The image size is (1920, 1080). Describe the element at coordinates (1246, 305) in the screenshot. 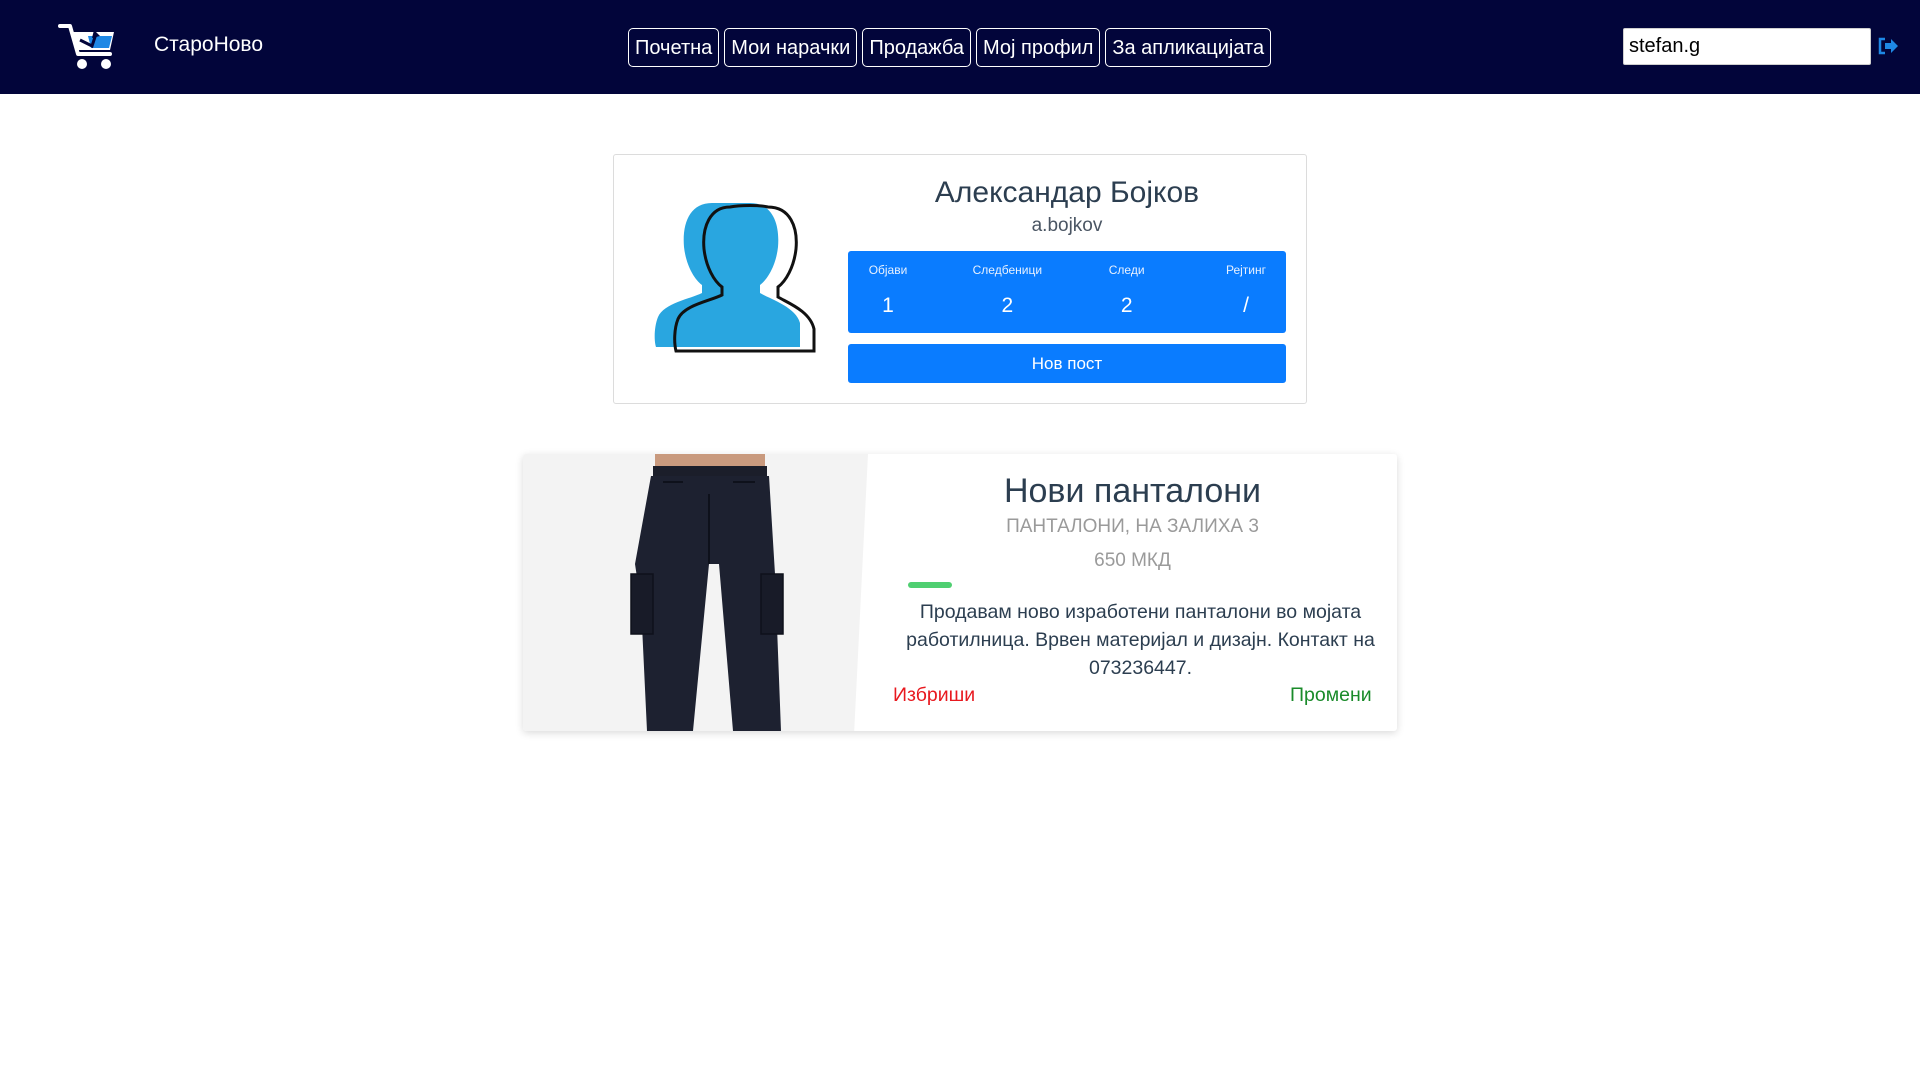

I see `stat-value: /` at that location.